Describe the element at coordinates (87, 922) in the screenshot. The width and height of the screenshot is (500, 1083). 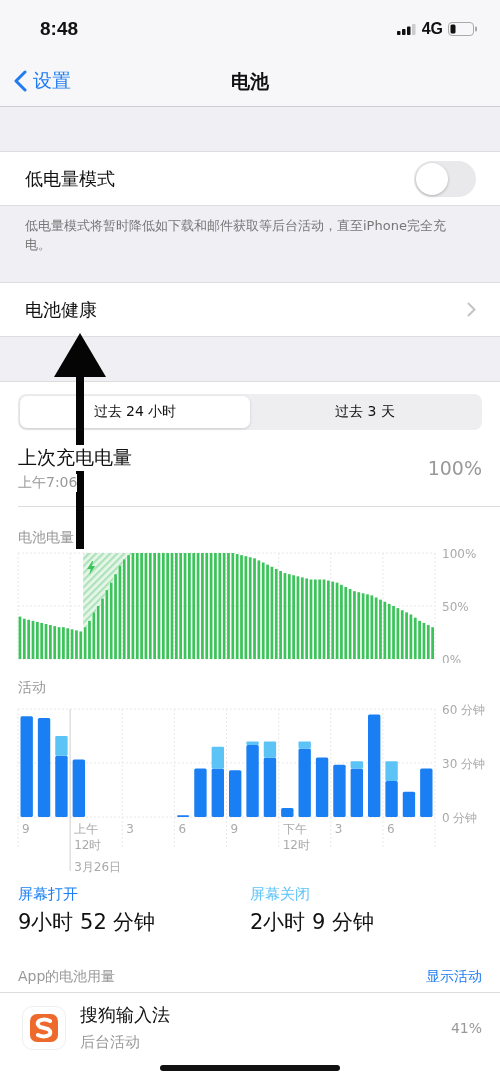
I see `screen-on-time: 9小时 52 分钟` at that location.